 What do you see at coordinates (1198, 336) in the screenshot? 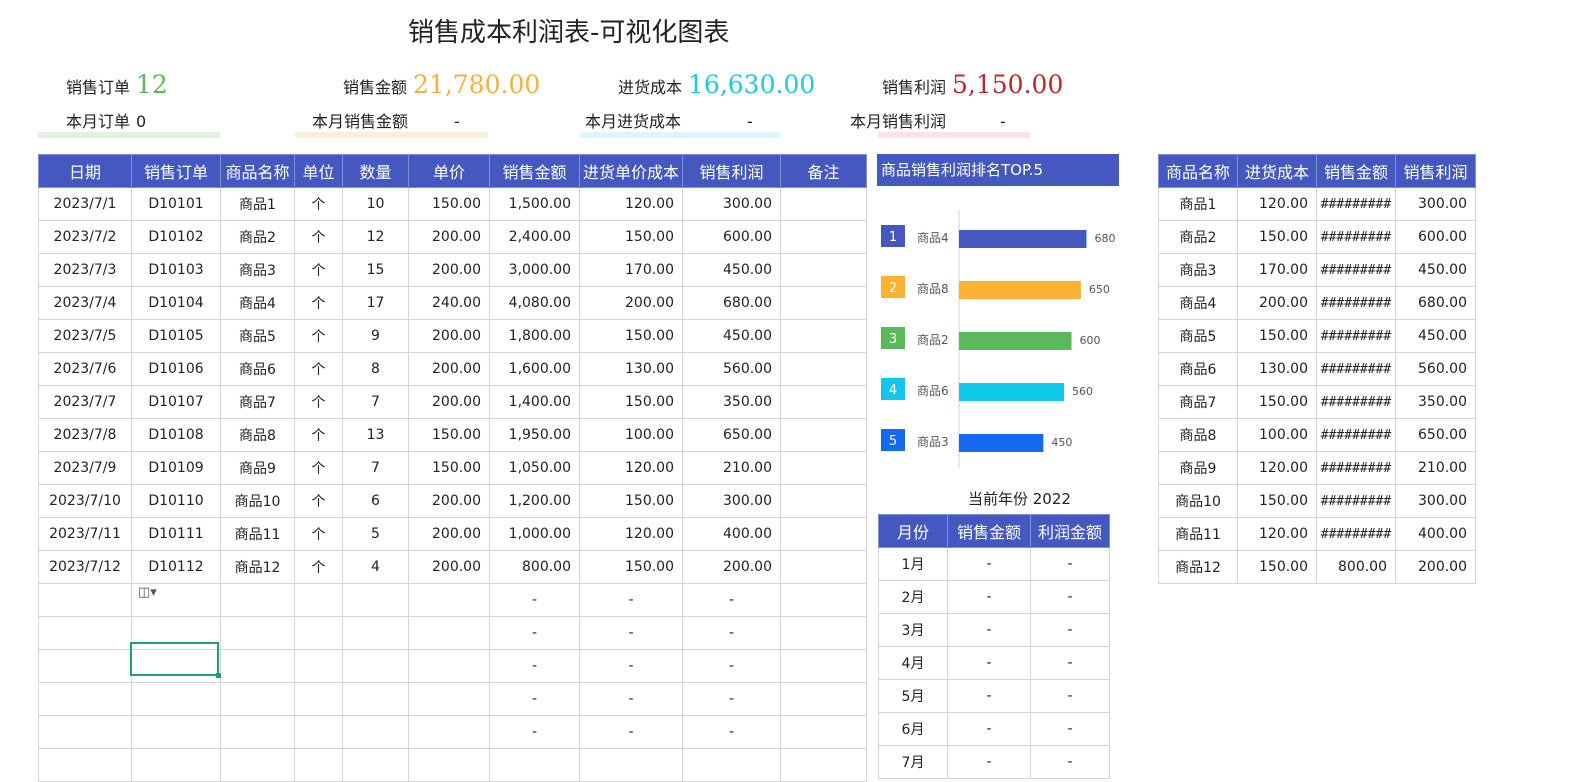
I see `table-cell: 商品5` at bounding box center [1198, 336].